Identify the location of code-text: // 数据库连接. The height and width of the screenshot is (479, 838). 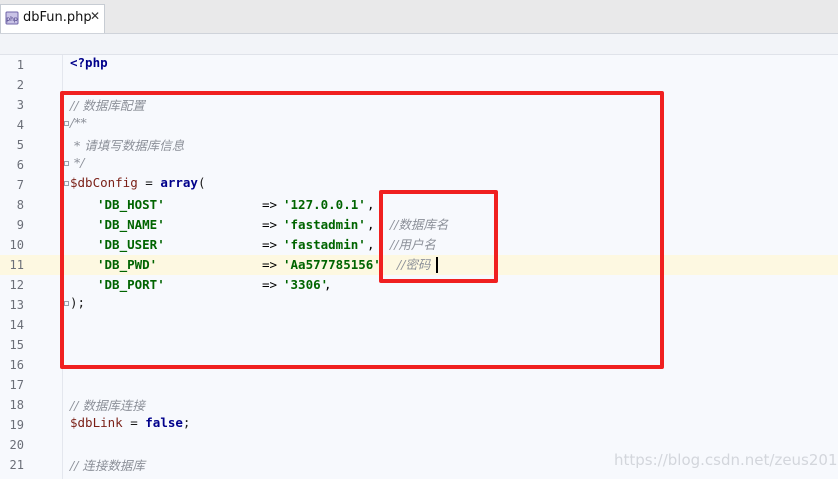
(107, 405).